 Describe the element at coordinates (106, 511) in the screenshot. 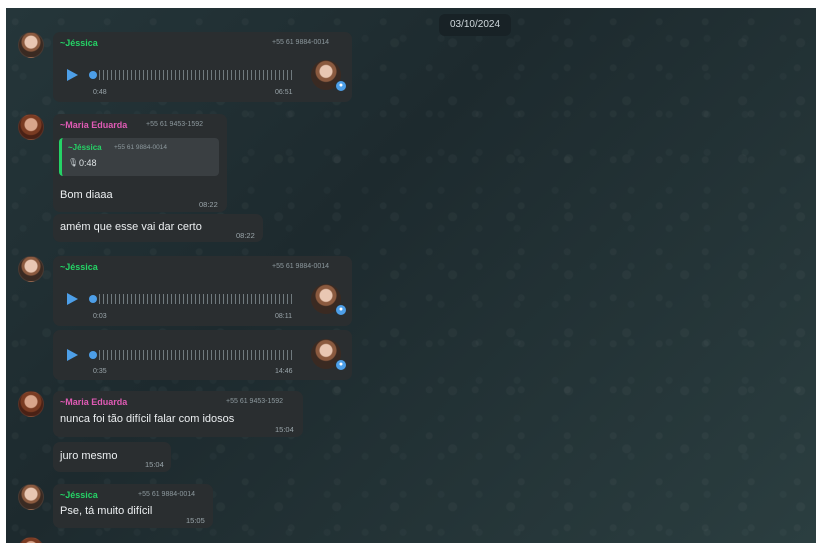

I see `message-text: Pse, tá muito difícil` at that location.